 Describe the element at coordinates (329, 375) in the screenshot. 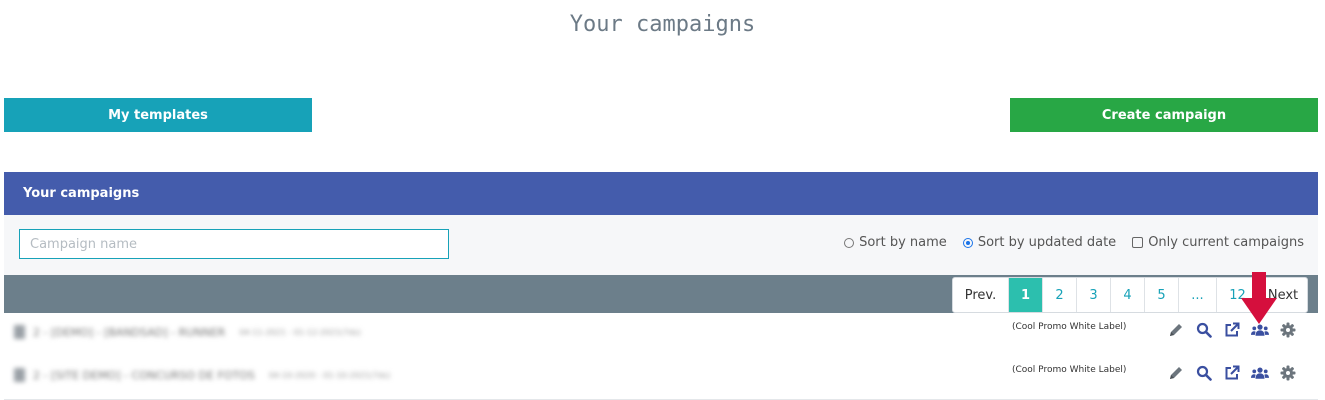

I see `campaign-dates: 04-10-2020 - 01-10-2021(7ds)` at that location.